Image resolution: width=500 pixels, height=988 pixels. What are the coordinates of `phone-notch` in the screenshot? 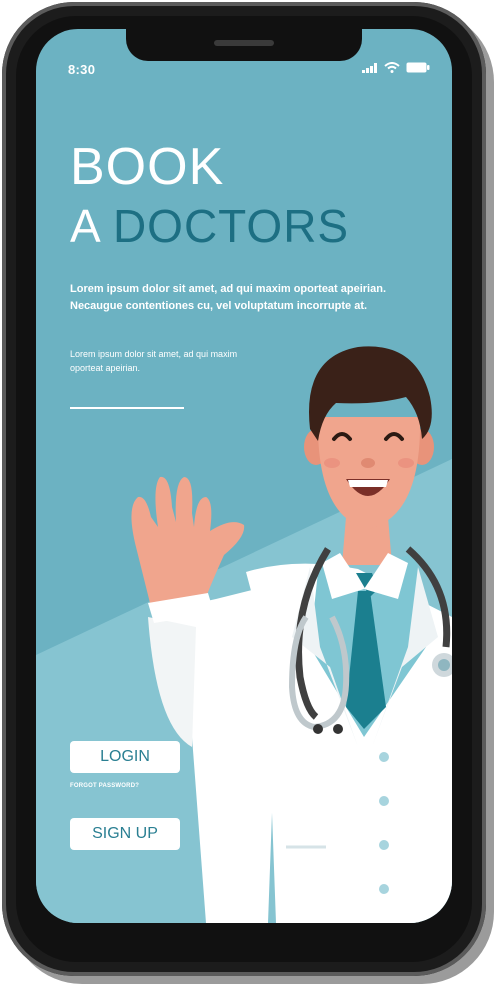 It's located at (244, 45).